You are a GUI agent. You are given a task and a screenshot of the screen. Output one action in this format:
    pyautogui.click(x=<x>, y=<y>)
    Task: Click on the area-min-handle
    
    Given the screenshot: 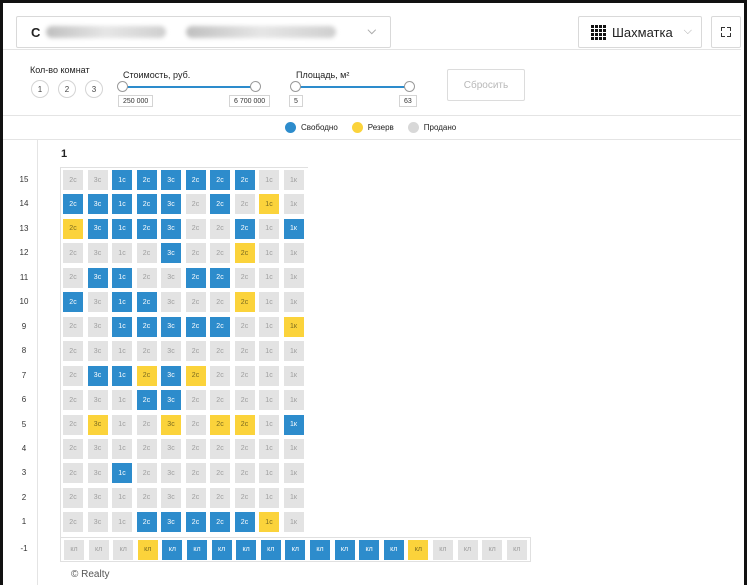 What is the action you would take?
    pyautogui.click(x=295, y=86)
    